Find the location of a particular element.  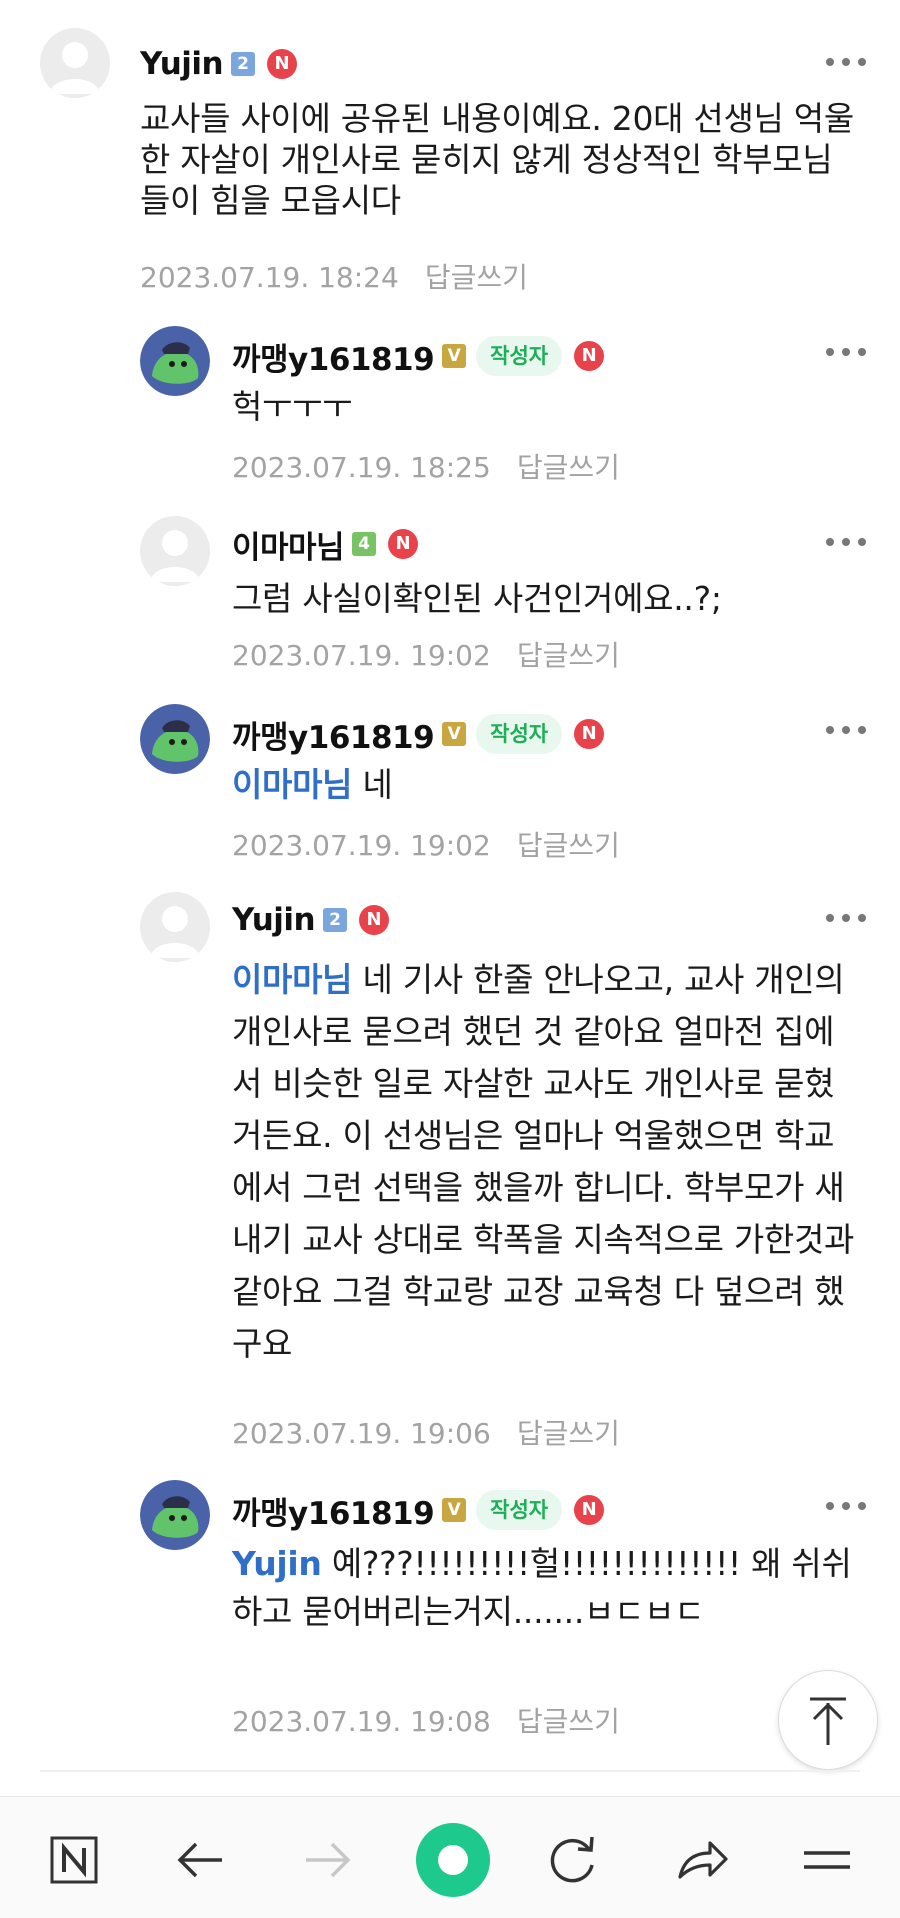

bottom-navigation-bar is located at coordinates (450, 1857).